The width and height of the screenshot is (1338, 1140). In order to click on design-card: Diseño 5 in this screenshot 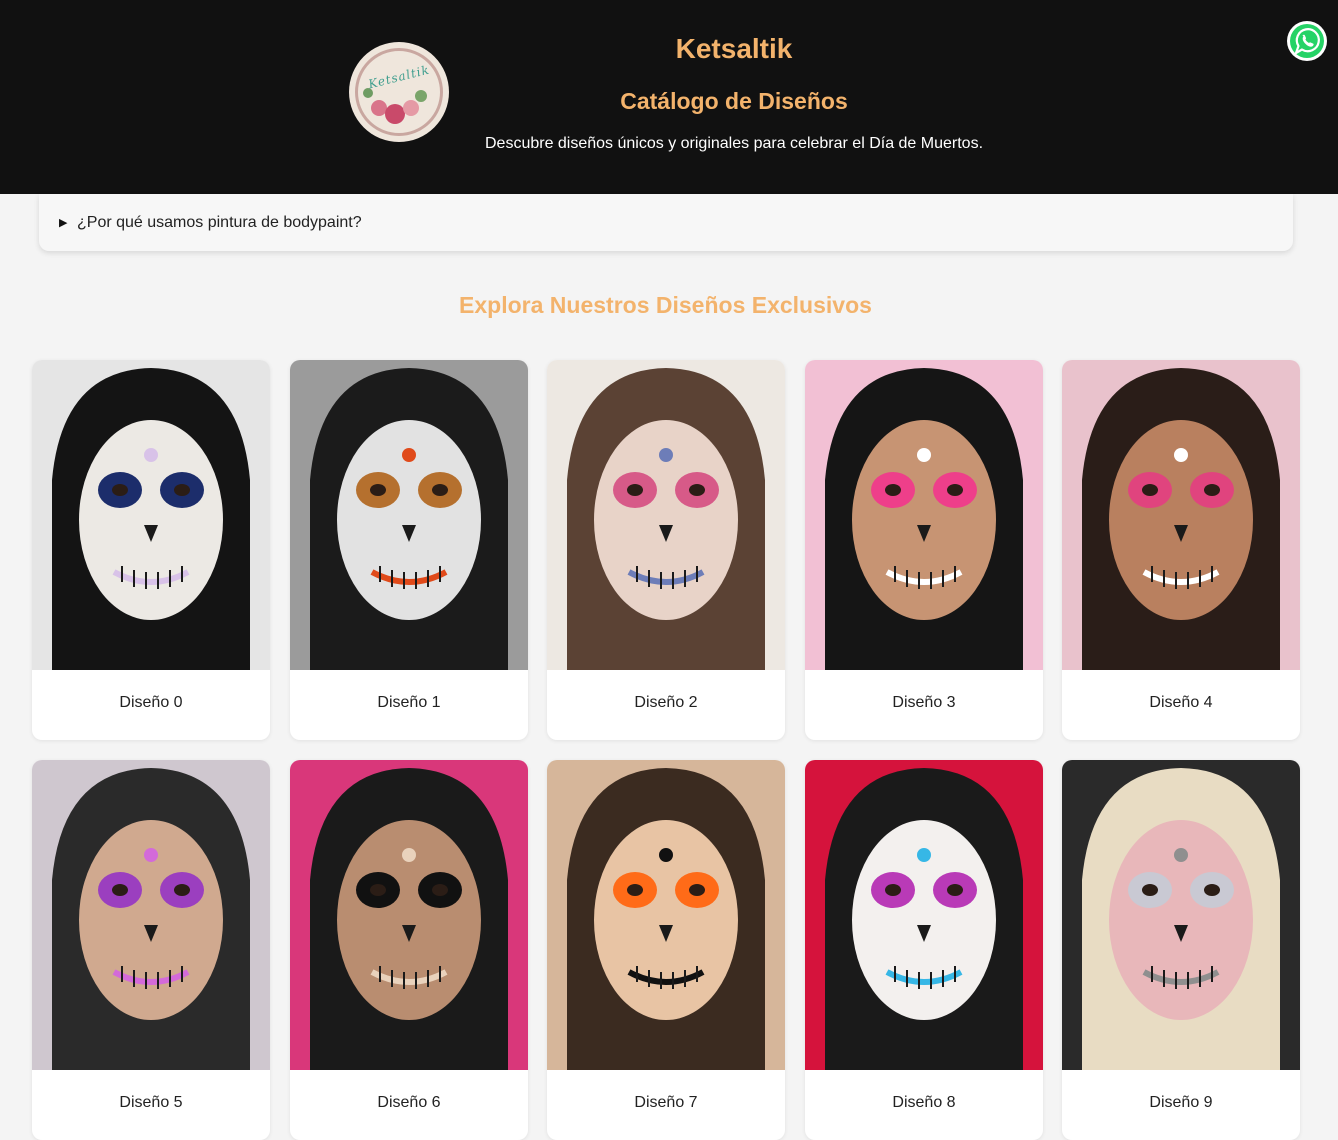, I will do `click(151, 950)`.